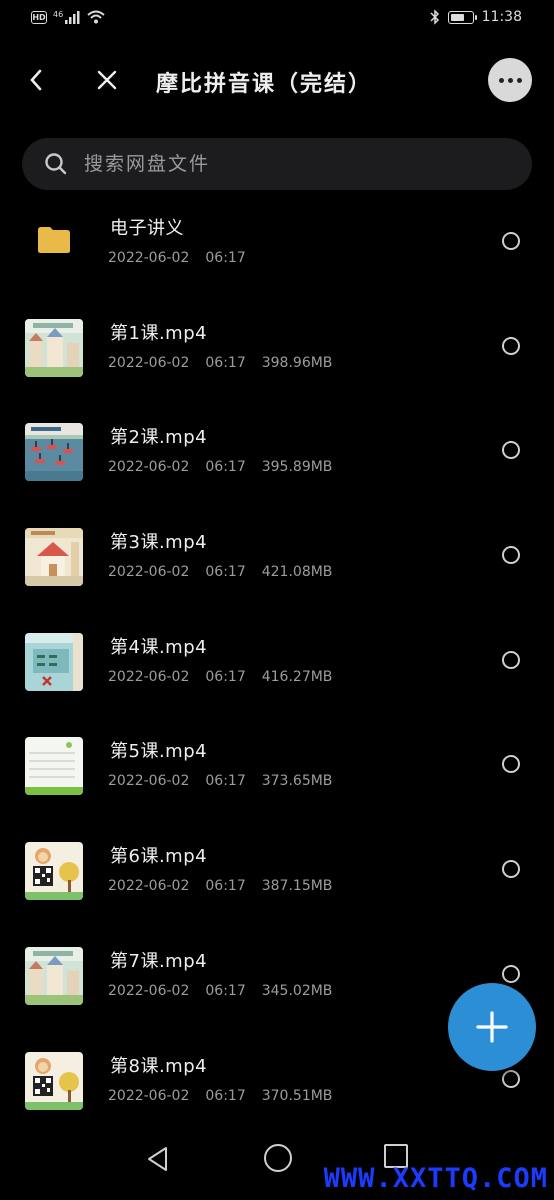 The width and height of the screenshot is (554, 1200). Describe the element at coordinates (277, 347) in the screenshot. I see `file-row: 第1课.mp4 2022-06-02 06:17 398.96MB` at that location.